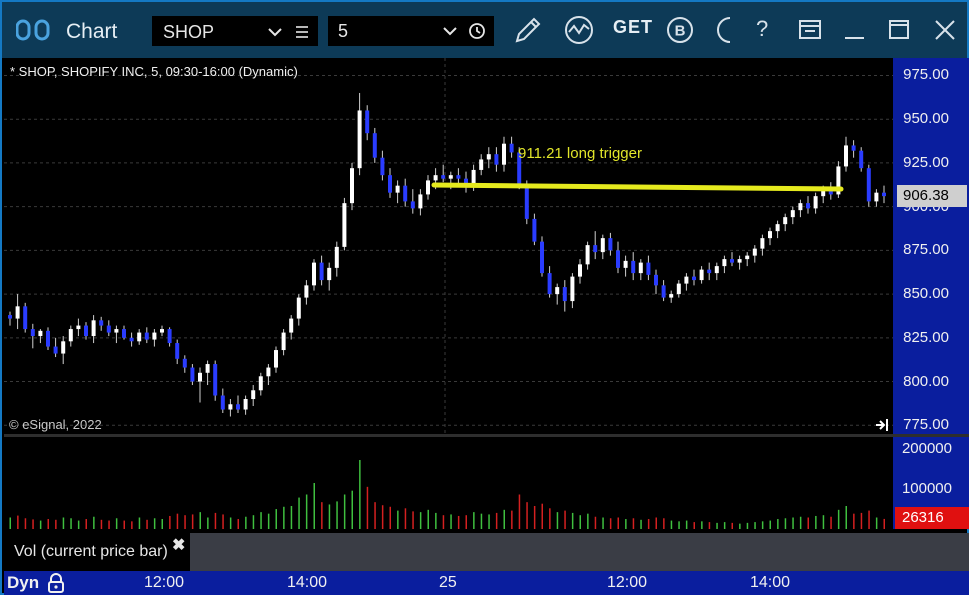 The width and height of the screenshot is (969, 595). I want to click on time-axis: Dyn 12:00 14:00 25 12:00 14:00, so click(486, 583).